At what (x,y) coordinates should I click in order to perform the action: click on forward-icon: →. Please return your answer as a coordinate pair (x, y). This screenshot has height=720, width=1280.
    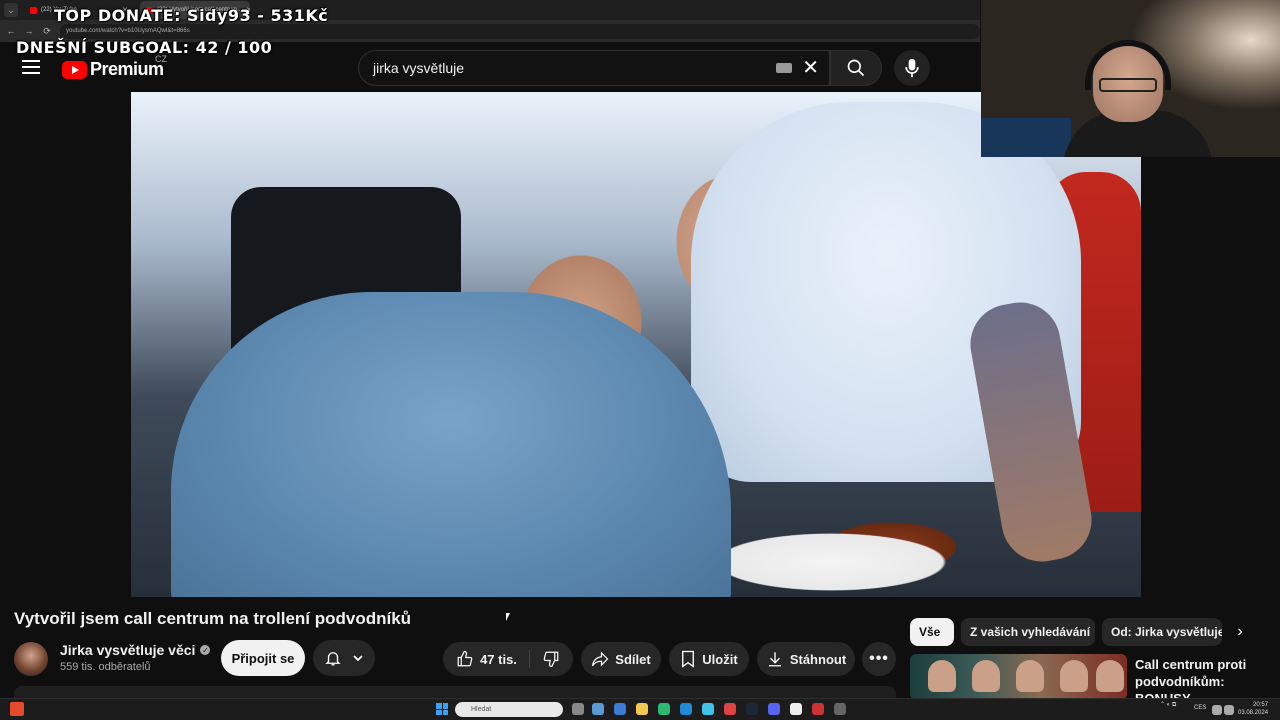
    Looking at the image, I should click on (29, 31).